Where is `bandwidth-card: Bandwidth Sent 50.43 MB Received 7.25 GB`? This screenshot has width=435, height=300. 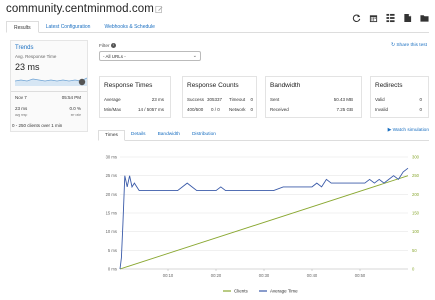
bandwidth-card: Bandwidth Sent 50.43 MB Received 7.25 GB is located at coordinates (313, 97).